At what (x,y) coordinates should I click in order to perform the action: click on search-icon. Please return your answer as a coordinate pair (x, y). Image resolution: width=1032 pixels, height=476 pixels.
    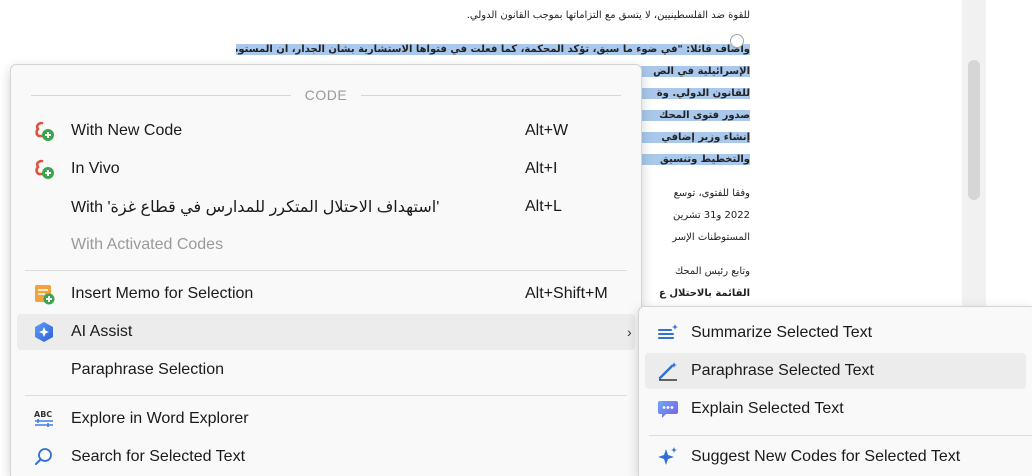
    Looking at the image, I should click on (44, 457).